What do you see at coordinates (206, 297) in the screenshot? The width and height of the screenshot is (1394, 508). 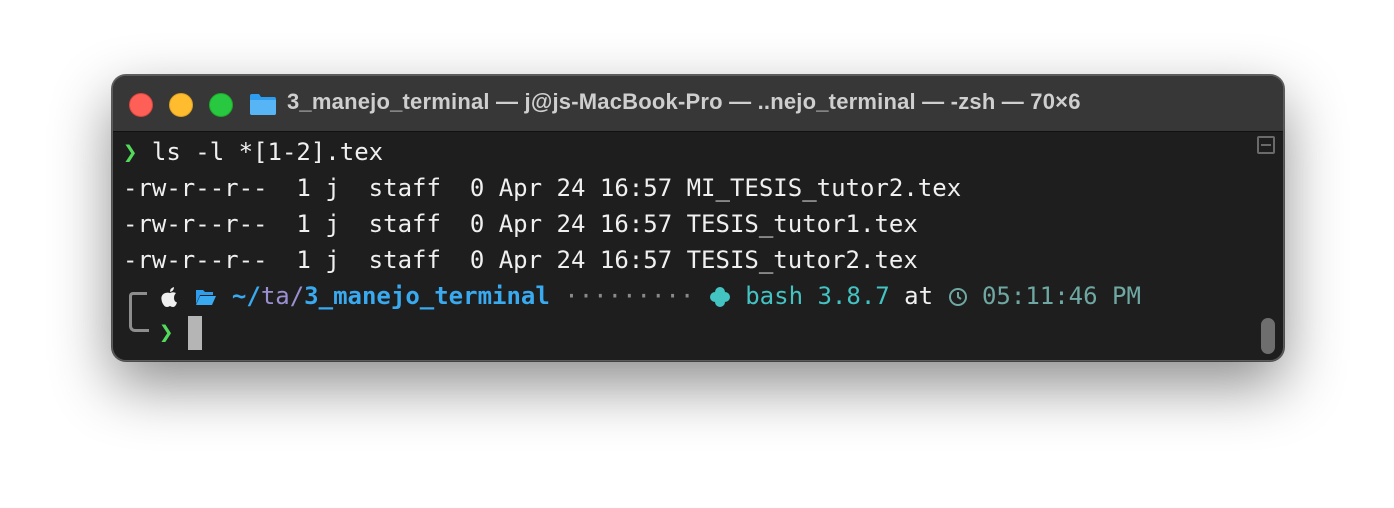 I see `open-folder-icon` at bounding box center [206, 297].